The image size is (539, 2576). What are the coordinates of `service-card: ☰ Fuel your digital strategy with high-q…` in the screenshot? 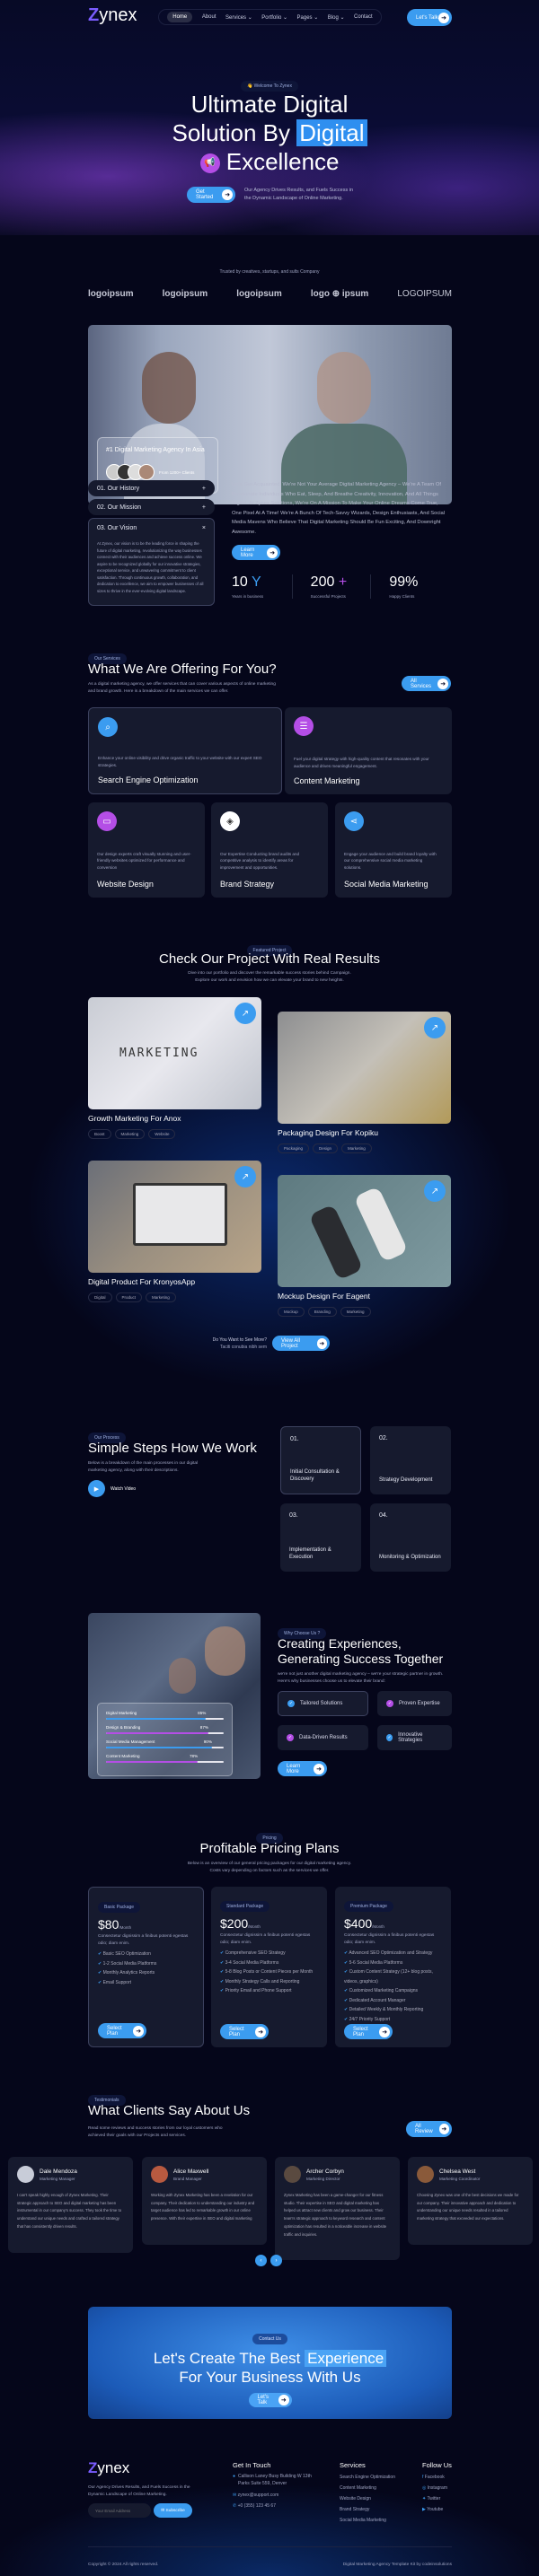 It's located at (368, 750).